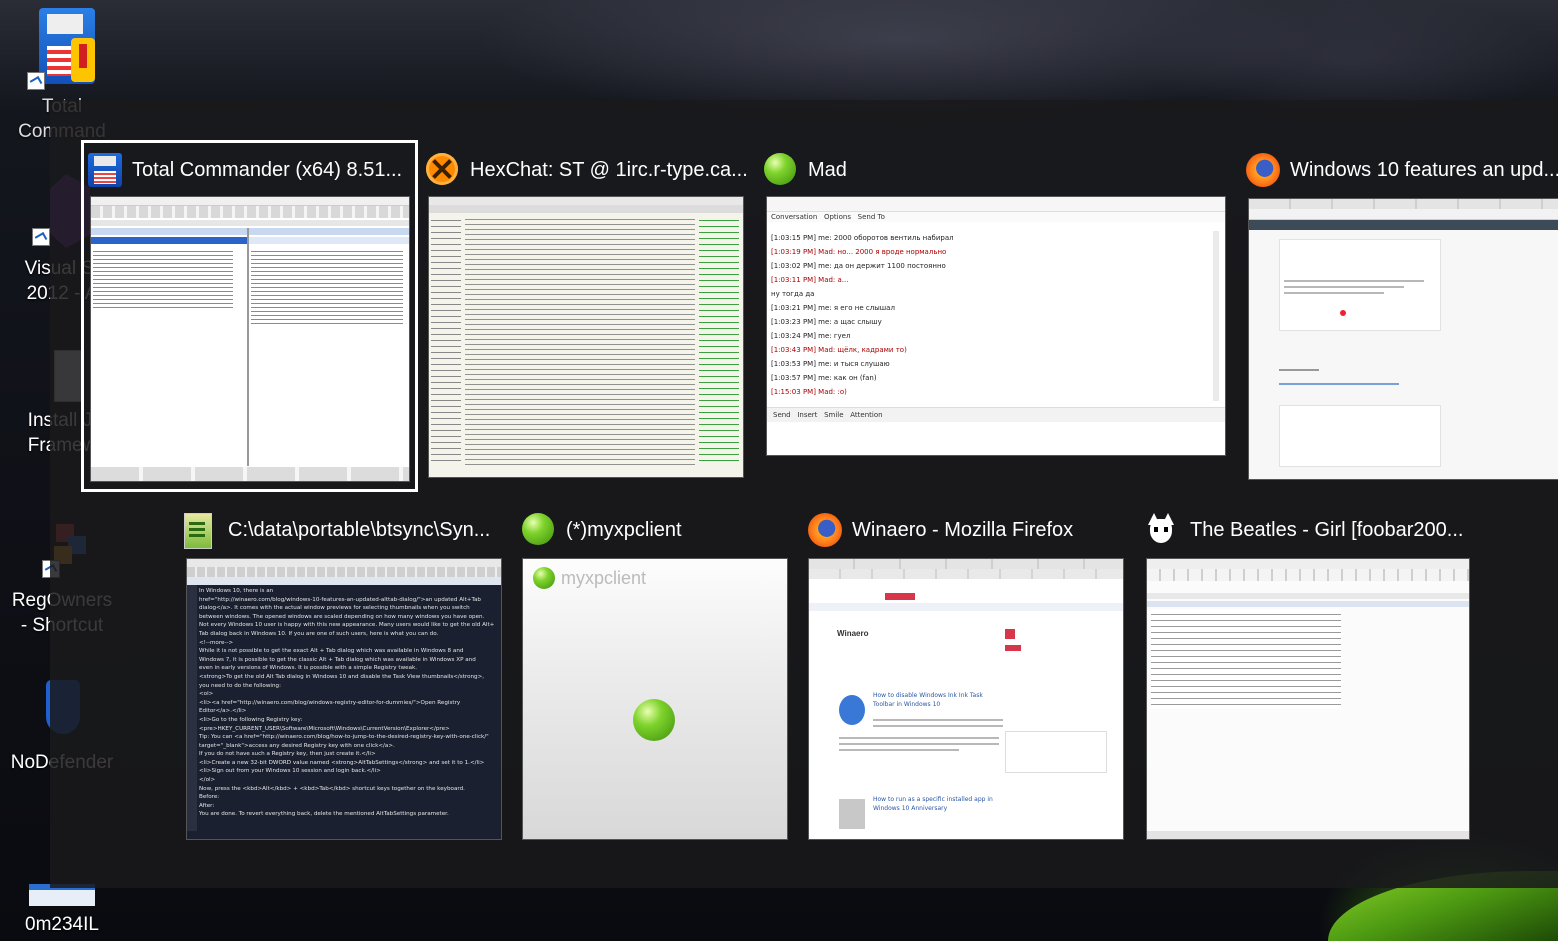  What do you see at coordinates (209, 797) in the screenshot?
I see `editor-line: Before:` at bounding box center [209, 797].